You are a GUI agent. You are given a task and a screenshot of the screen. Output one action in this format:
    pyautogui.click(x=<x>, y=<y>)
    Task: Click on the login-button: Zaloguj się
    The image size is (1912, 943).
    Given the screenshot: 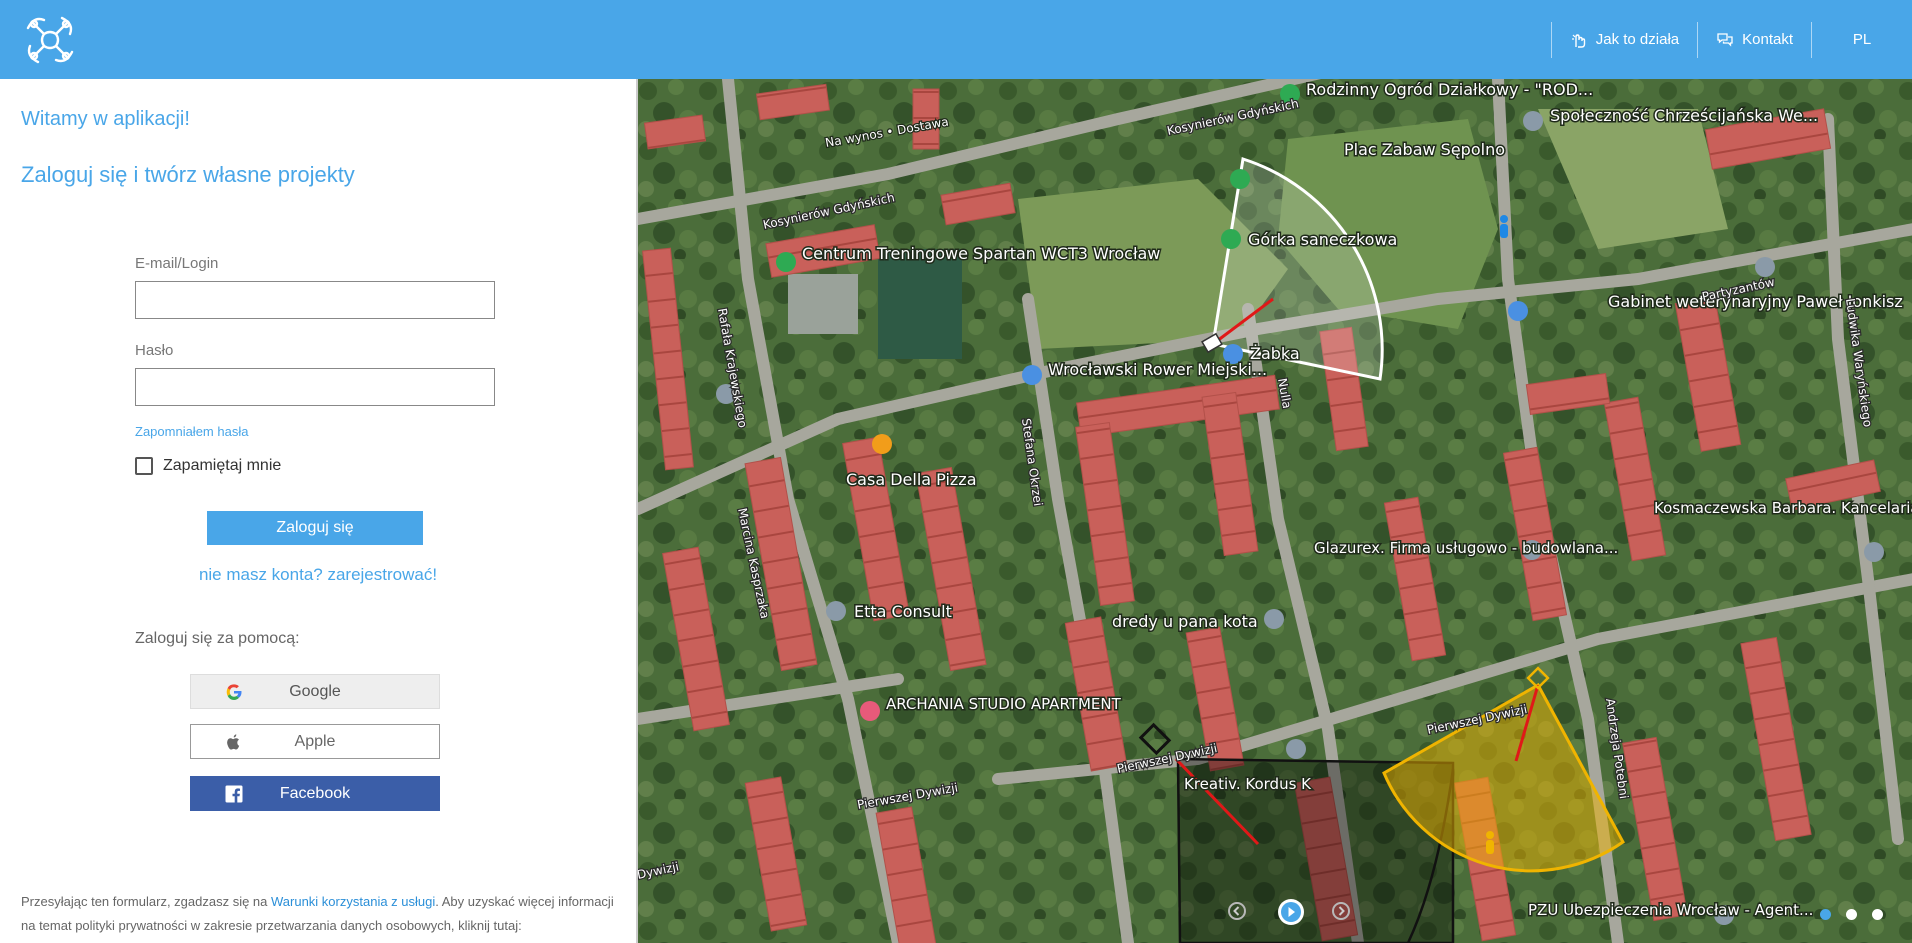 What is the action you would take?
    pyautogui.click(x=315, y=528)
    